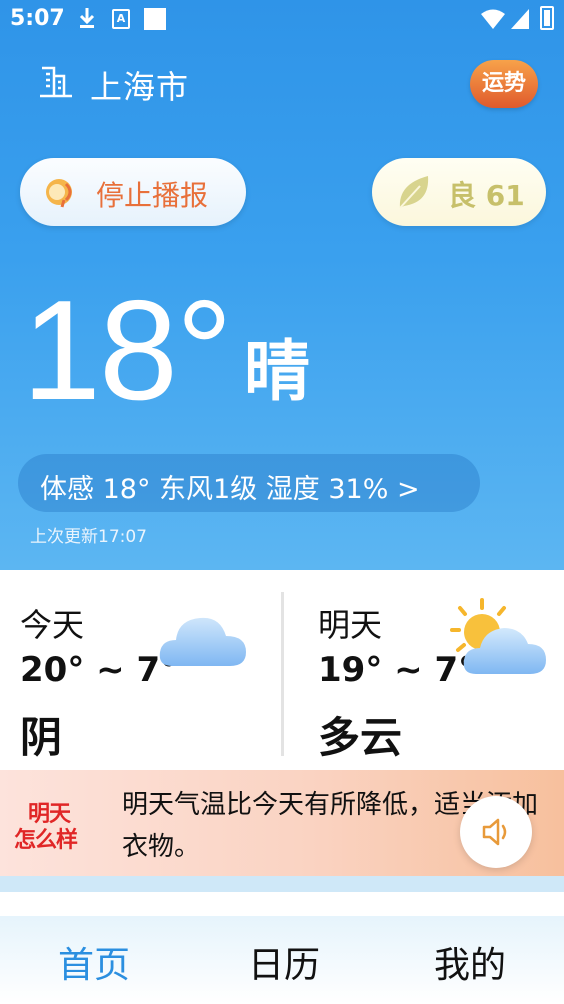 Image resolution: width=564 pixels, height=1004 pixels. What do you see at coordinates (230, 489) in the screenshot?
I see `weather-details-text: 体感 18° 东风1级 湿度 31% >` at bounding box center [230, 489].